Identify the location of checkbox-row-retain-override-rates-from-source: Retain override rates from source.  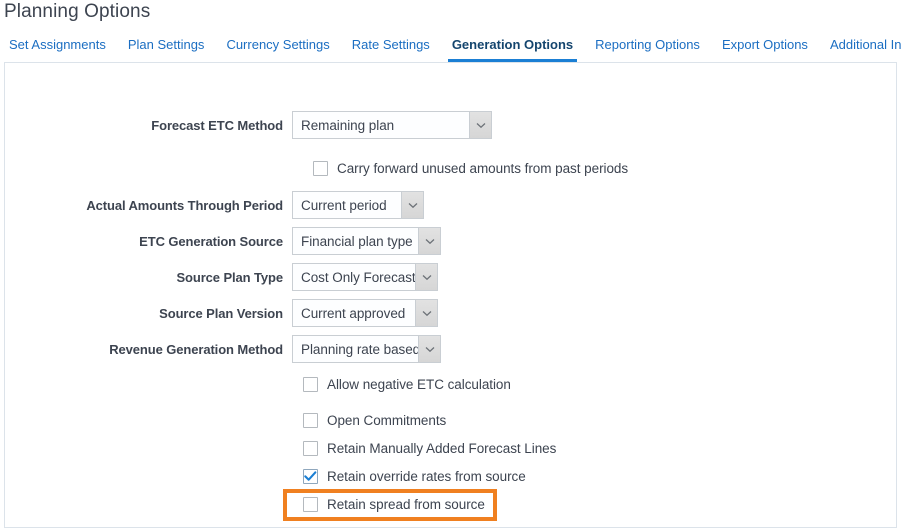
(414, 476).